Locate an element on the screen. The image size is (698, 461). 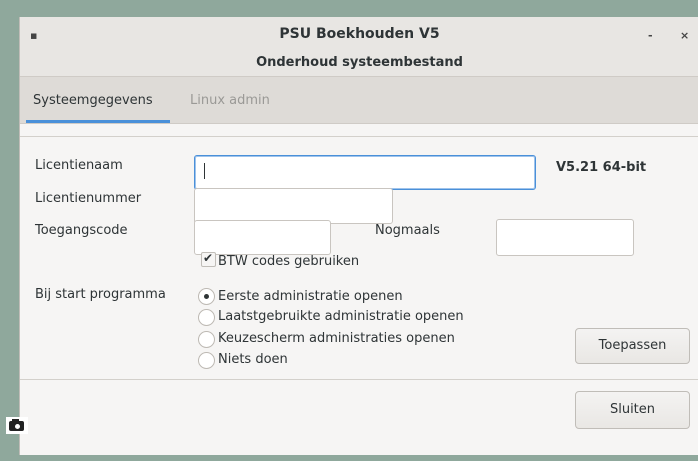
radio-laatstgebruikte-administratie is located at coordinates (206, 317).